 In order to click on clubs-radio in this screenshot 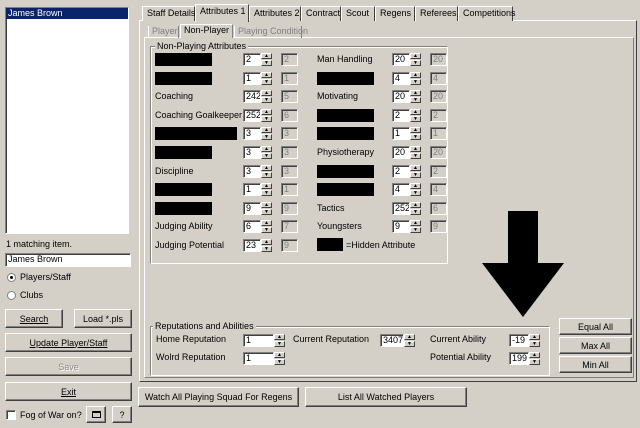, I will do `click(11, 295)`.